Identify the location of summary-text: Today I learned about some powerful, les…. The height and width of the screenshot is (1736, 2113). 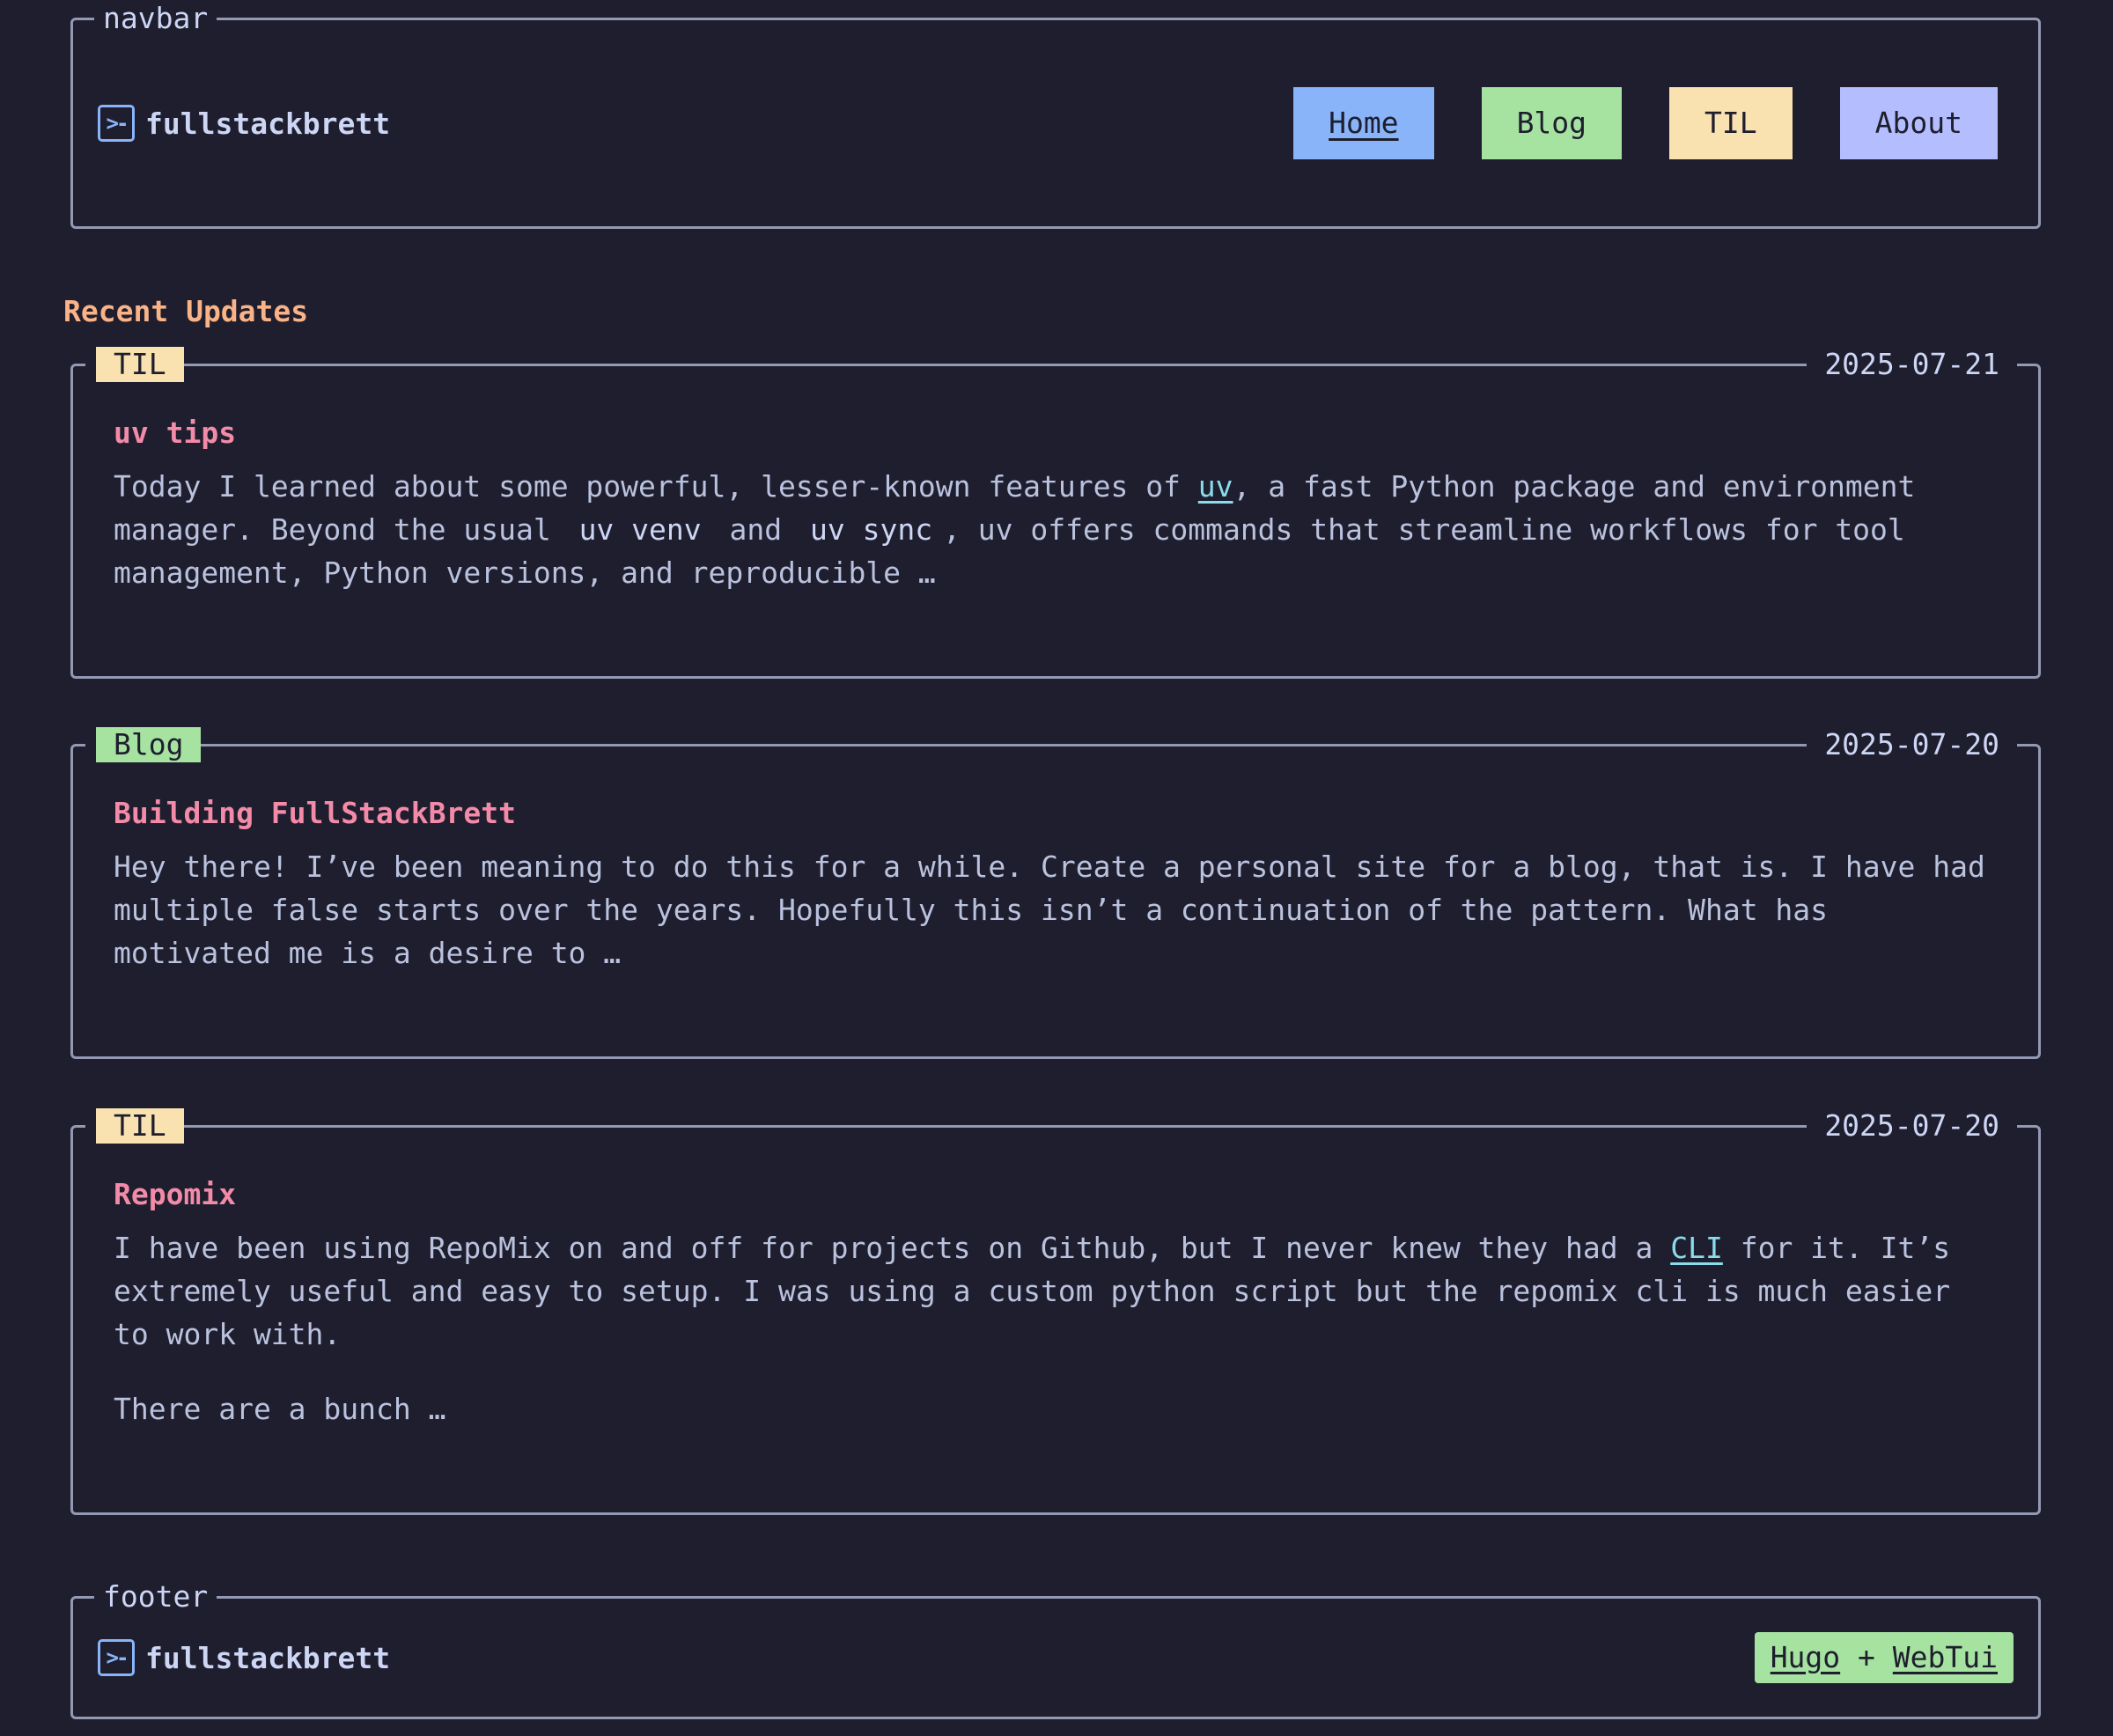
(656, 486).